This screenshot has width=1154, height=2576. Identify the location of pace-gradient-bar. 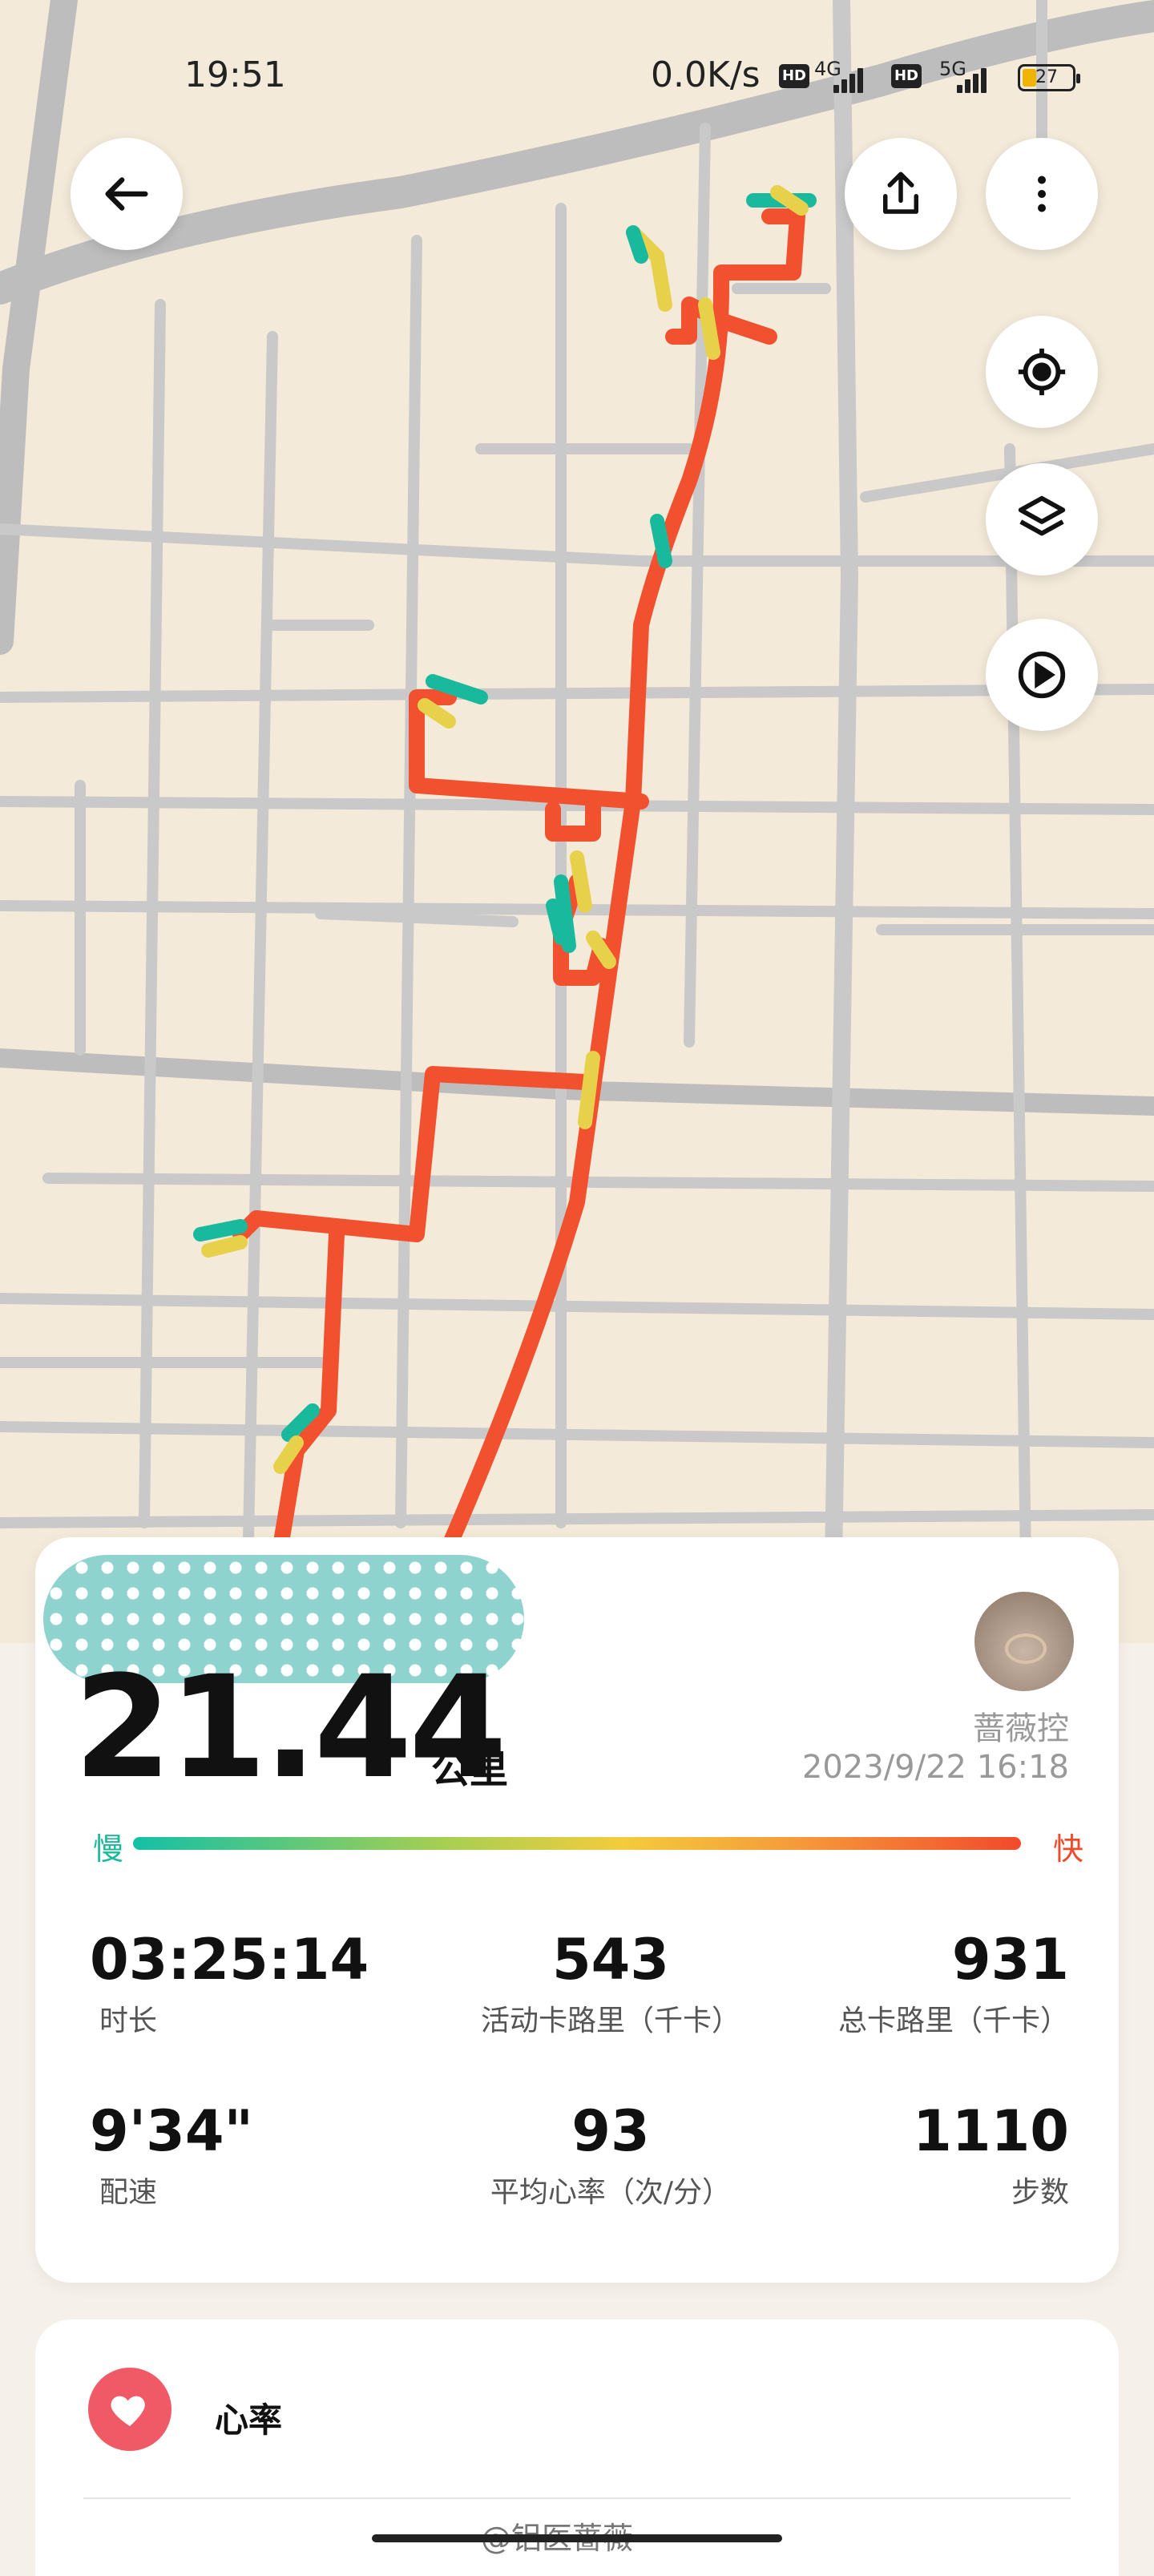
(577, 1844).